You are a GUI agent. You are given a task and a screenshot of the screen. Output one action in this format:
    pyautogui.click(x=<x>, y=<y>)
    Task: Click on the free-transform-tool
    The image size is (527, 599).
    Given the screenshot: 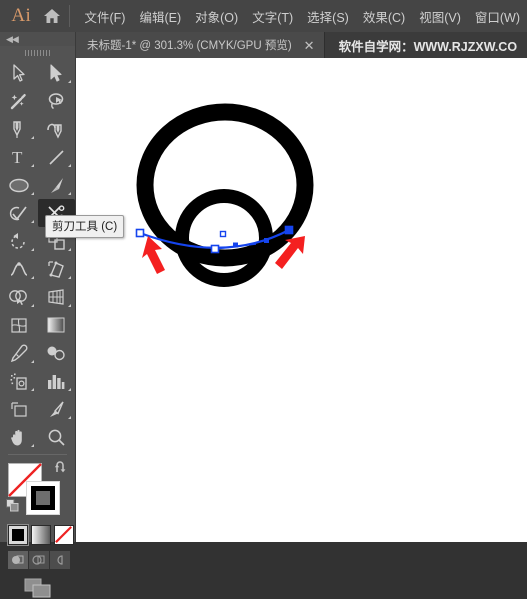 What is the action you would take?
    pyautogui.click(x=57, y=269)
    